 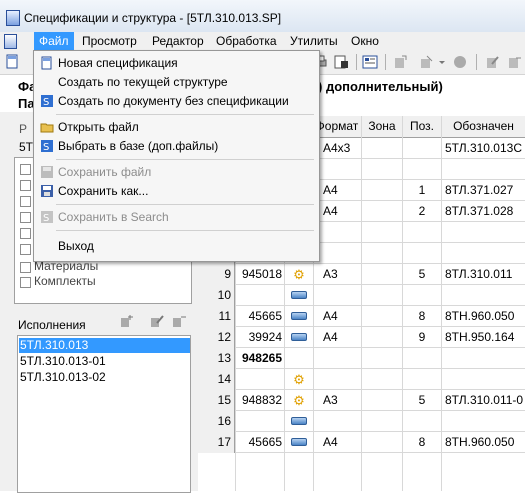 I want to click on cell-pos: 9, so click(x=422, y=337).